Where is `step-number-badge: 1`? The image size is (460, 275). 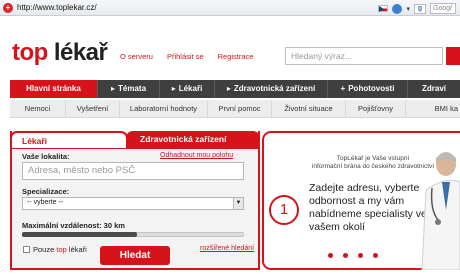 step-number-badge: 1 is located at coordinates (284, 210).